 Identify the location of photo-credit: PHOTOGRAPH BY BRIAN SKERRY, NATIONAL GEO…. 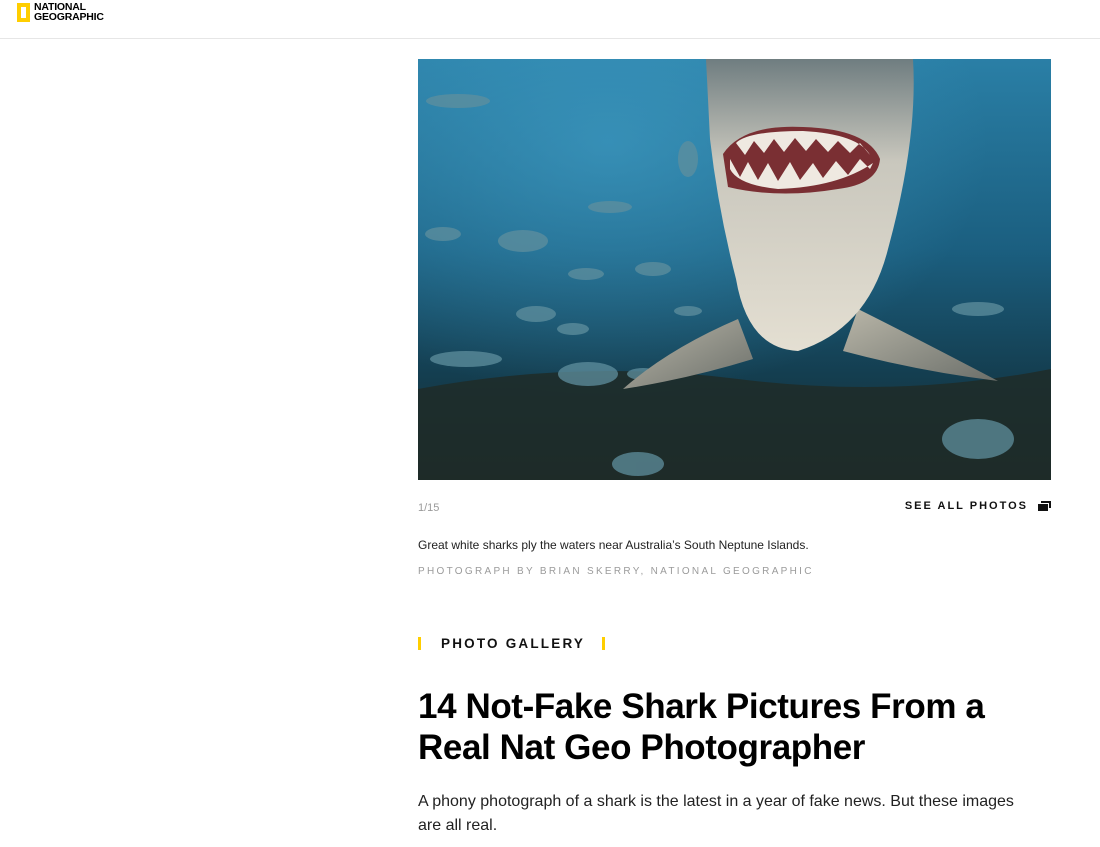
(616, 571).